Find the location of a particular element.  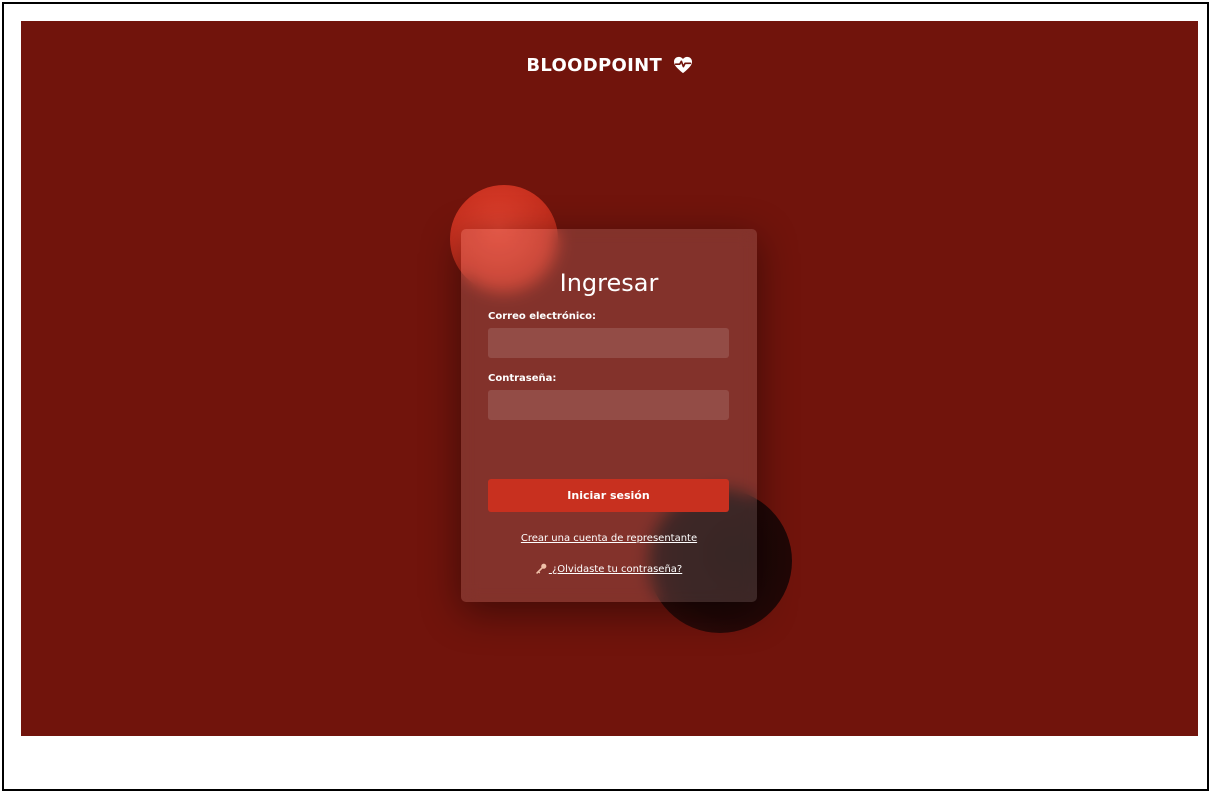

password-label: Contraseña: is located at coordinates (522, 378).